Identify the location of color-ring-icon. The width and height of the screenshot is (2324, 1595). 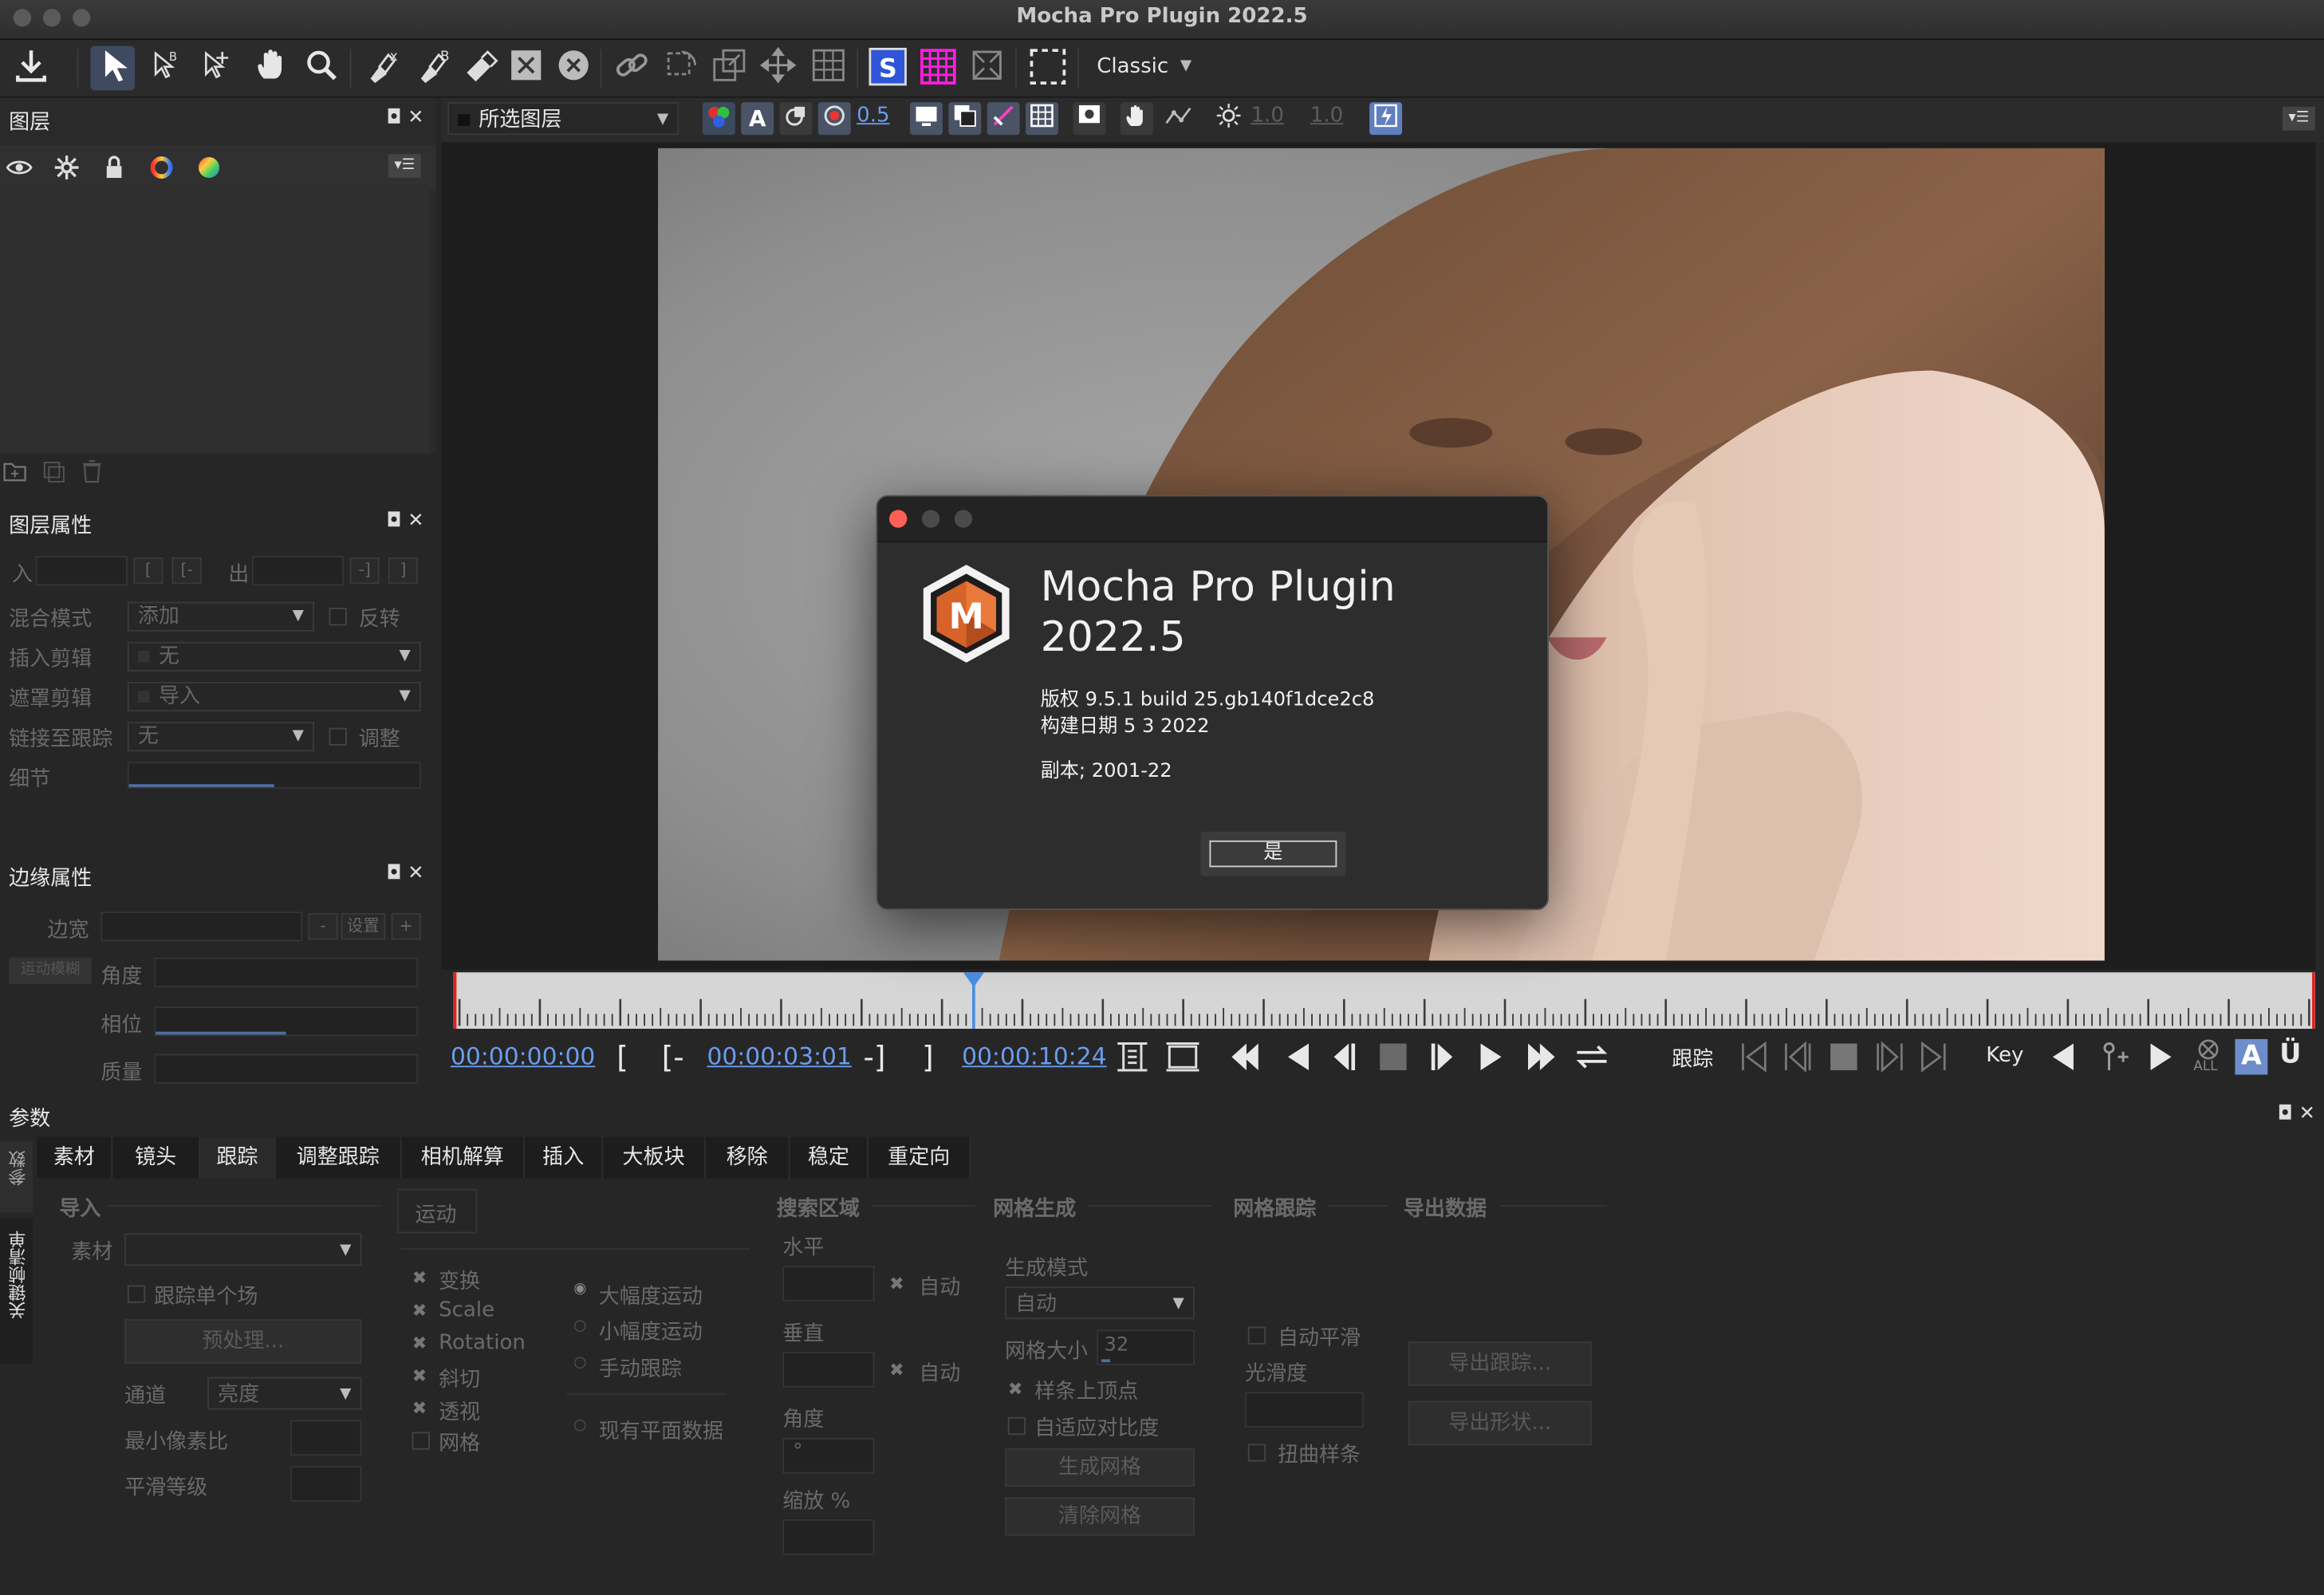
(162, 167).